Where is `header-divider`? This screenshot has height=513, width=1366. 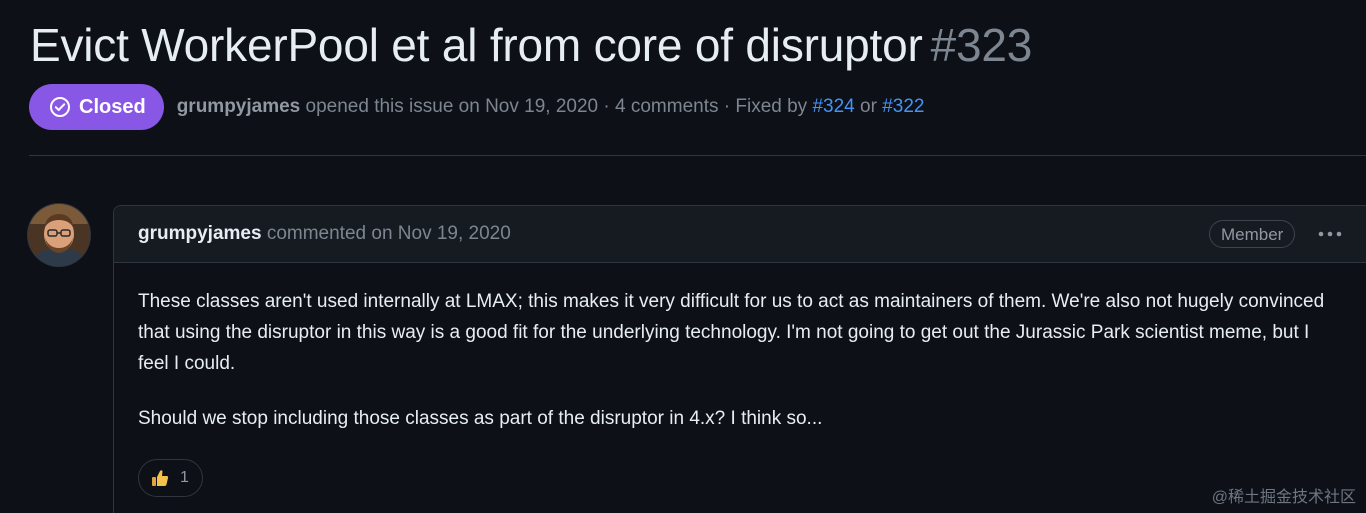
header-divider is located at coordinates (697, 155).